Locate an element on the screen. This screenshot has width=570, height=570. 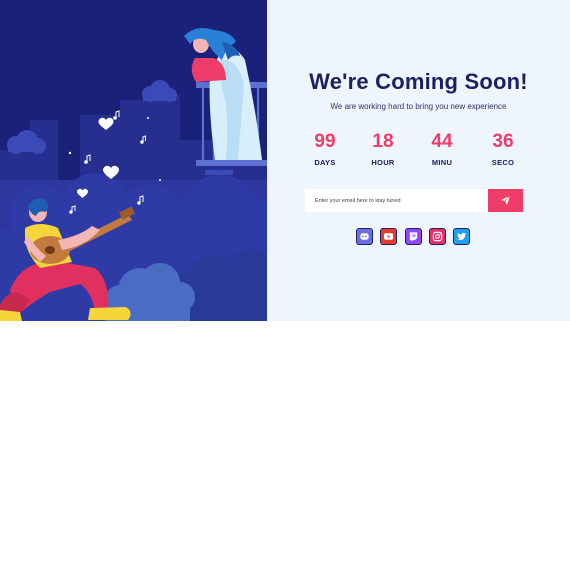
instagram-link is located at coordinates (437, 236).